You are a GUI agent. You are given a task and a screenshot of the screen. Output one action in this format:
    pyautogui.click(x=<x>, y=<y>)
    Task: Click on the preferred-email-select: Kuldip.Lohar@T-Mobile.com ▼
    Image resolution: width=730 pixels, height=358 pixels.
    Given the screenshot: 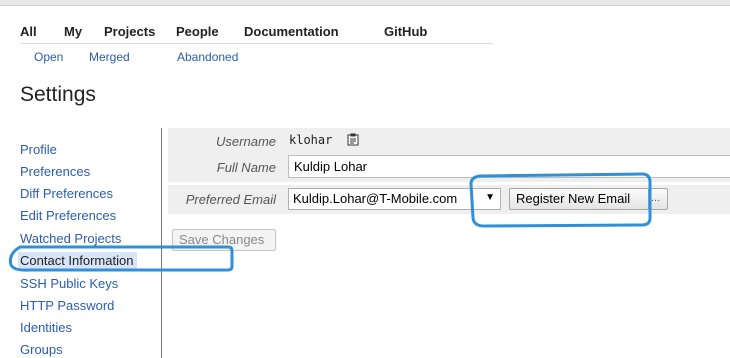 What is the action you would take?
    pyautogui.click(x=394, y=199)
    